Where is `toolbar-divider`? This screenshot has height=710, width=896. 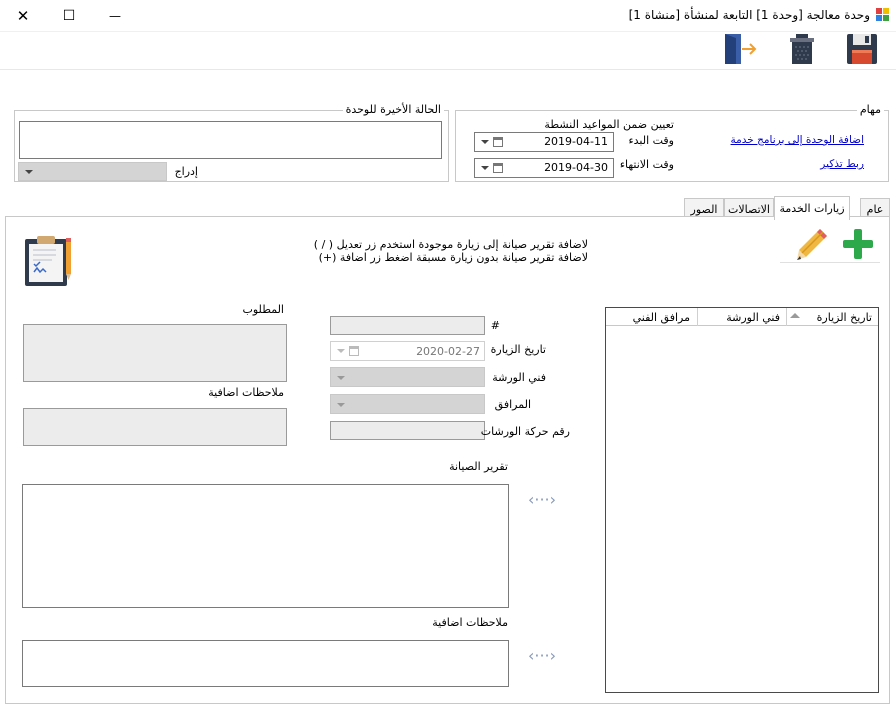
toolbar-divider is located at coordinates (830, 262).